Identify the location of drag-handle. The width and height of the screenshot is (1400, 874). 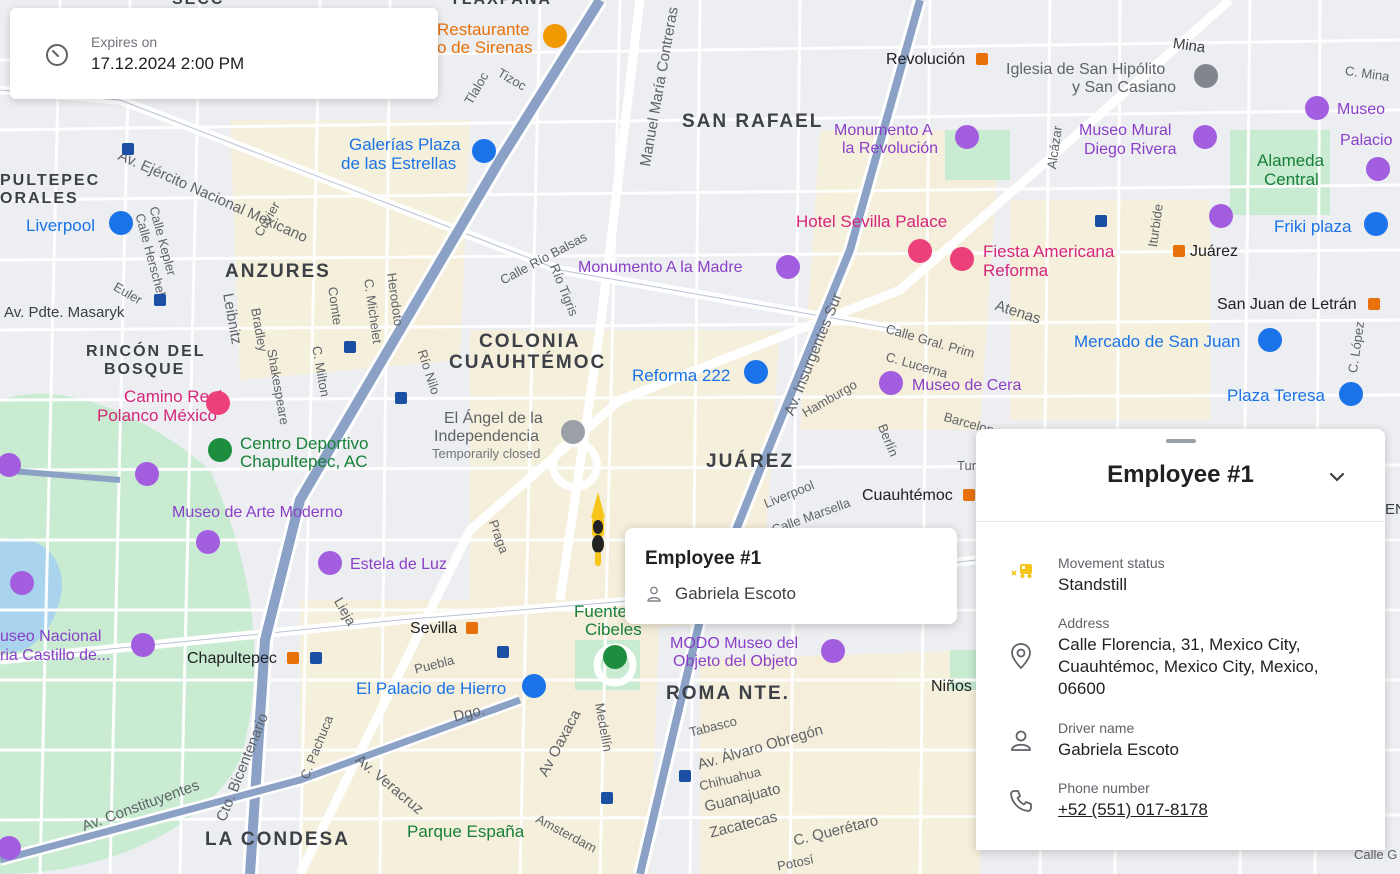
(1181, 441).